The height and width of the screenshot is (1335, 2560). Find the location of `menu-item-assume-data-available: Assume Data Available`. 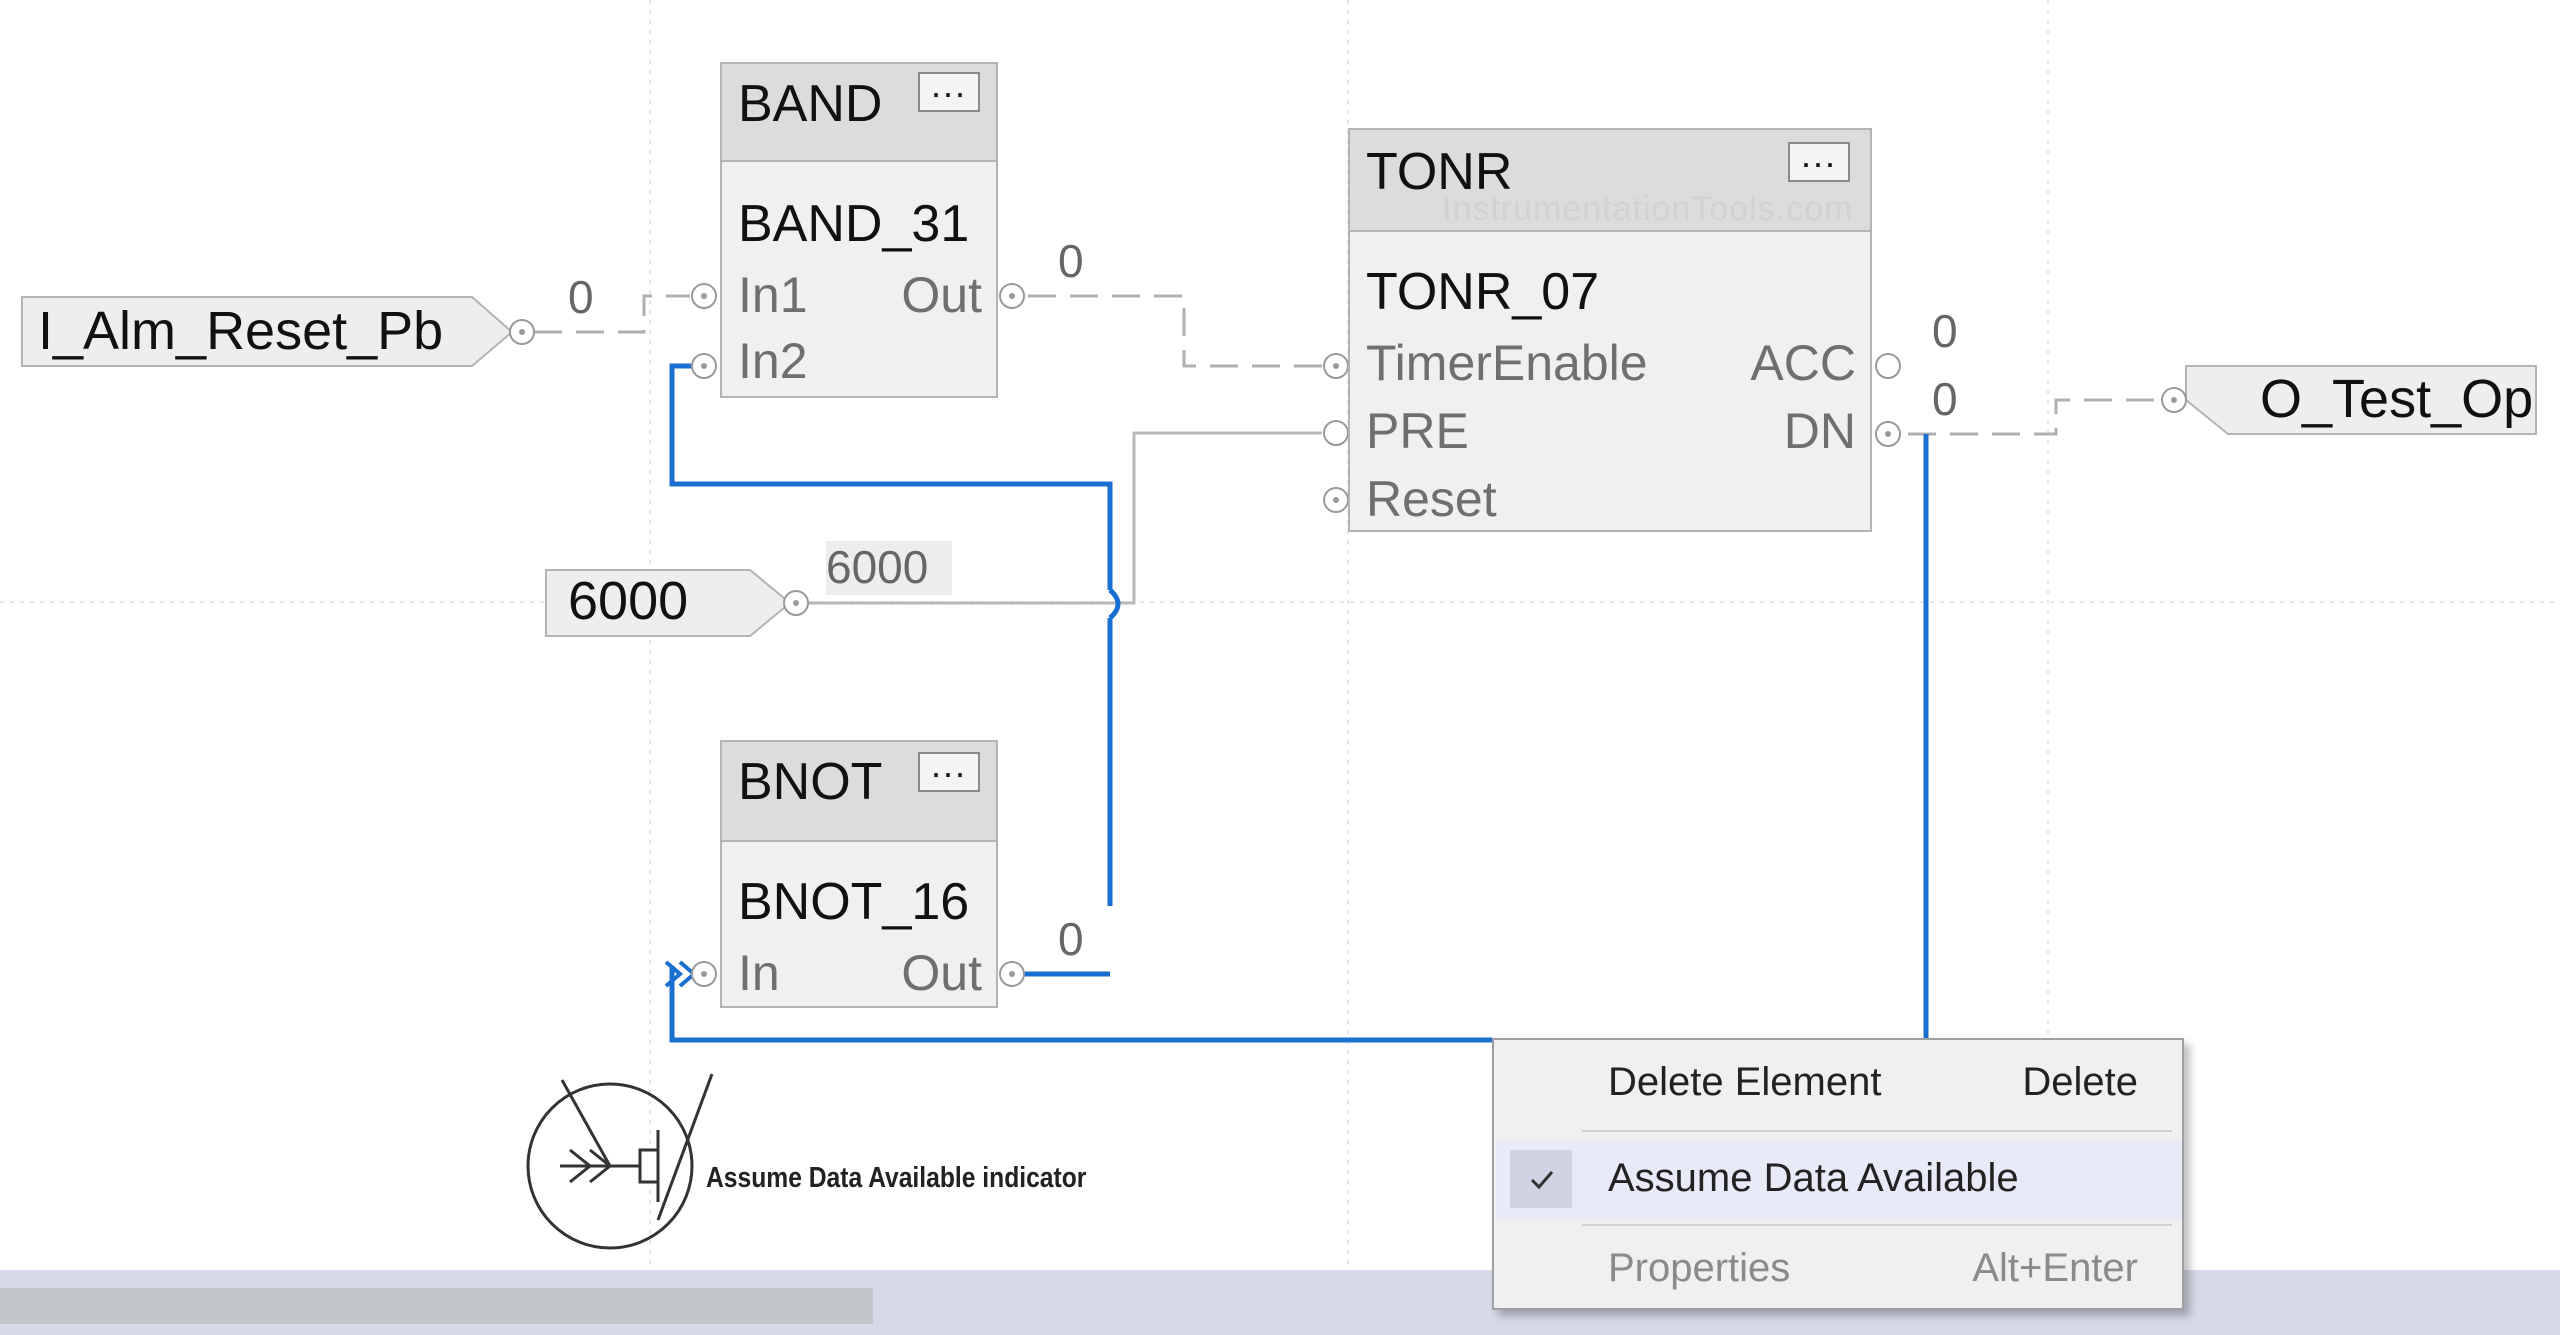

menu-item-assume-data-available: Assume Data Available is located at coordinates (1839, 1180).